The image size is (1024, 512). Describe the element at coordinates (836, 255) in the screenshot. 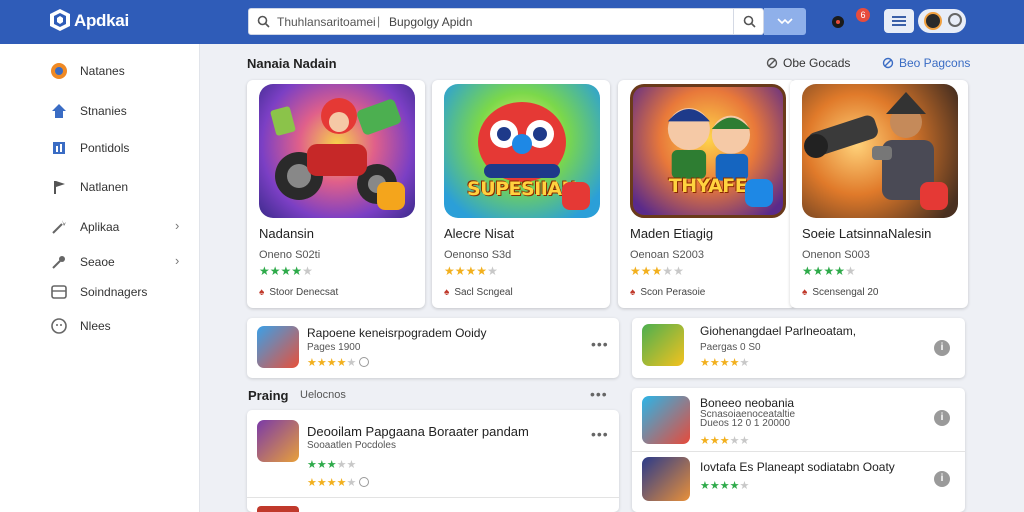

I see `card-subtitle: Onenon S003` at that location.